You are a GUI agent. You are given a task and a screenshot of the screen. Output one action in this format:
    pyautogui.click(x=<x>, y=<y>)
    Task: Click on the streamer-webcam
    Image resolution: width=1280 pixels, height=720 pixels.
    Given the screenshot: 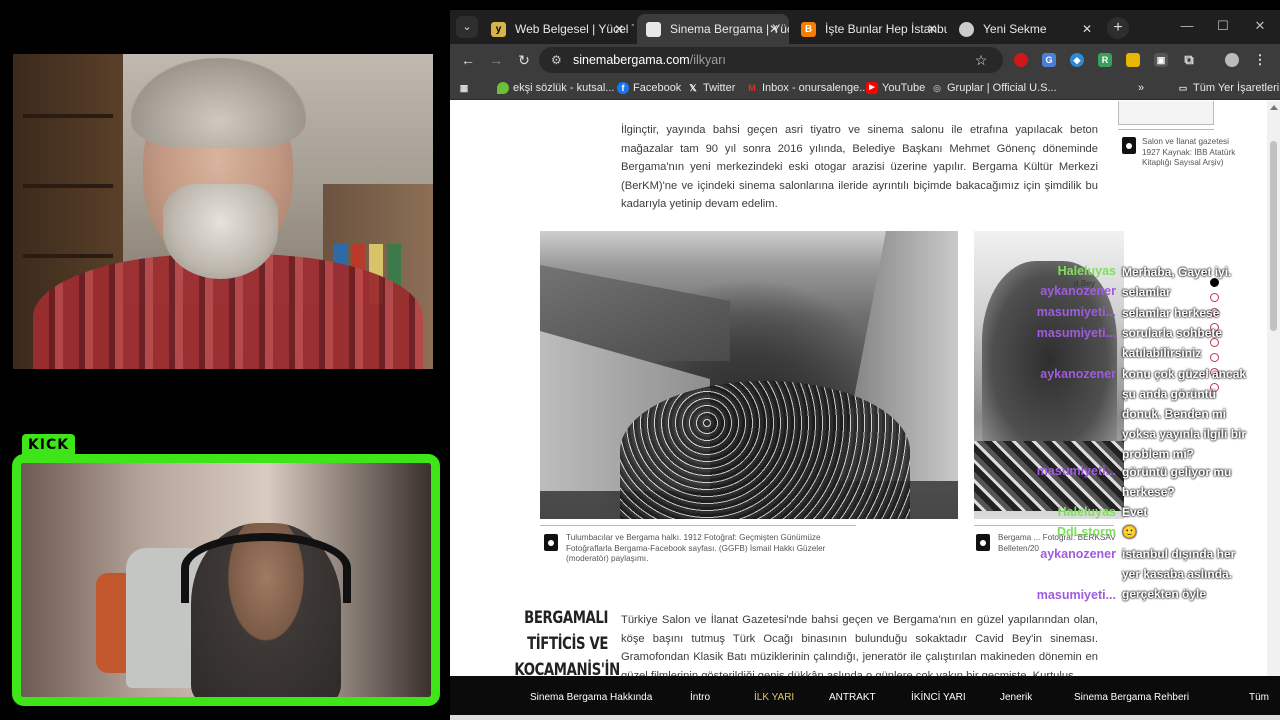 What is the action you would take?
    pyautogui.click(x=223, y=211)
    